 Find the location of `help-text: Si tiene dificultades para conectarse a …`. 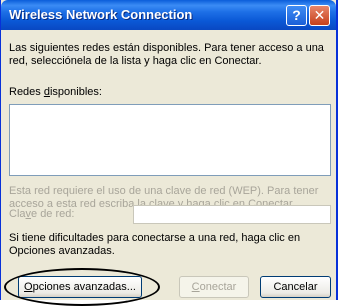

help-text: Si tiene dificultades para conectarse a … is located at coordinates (154, 245).